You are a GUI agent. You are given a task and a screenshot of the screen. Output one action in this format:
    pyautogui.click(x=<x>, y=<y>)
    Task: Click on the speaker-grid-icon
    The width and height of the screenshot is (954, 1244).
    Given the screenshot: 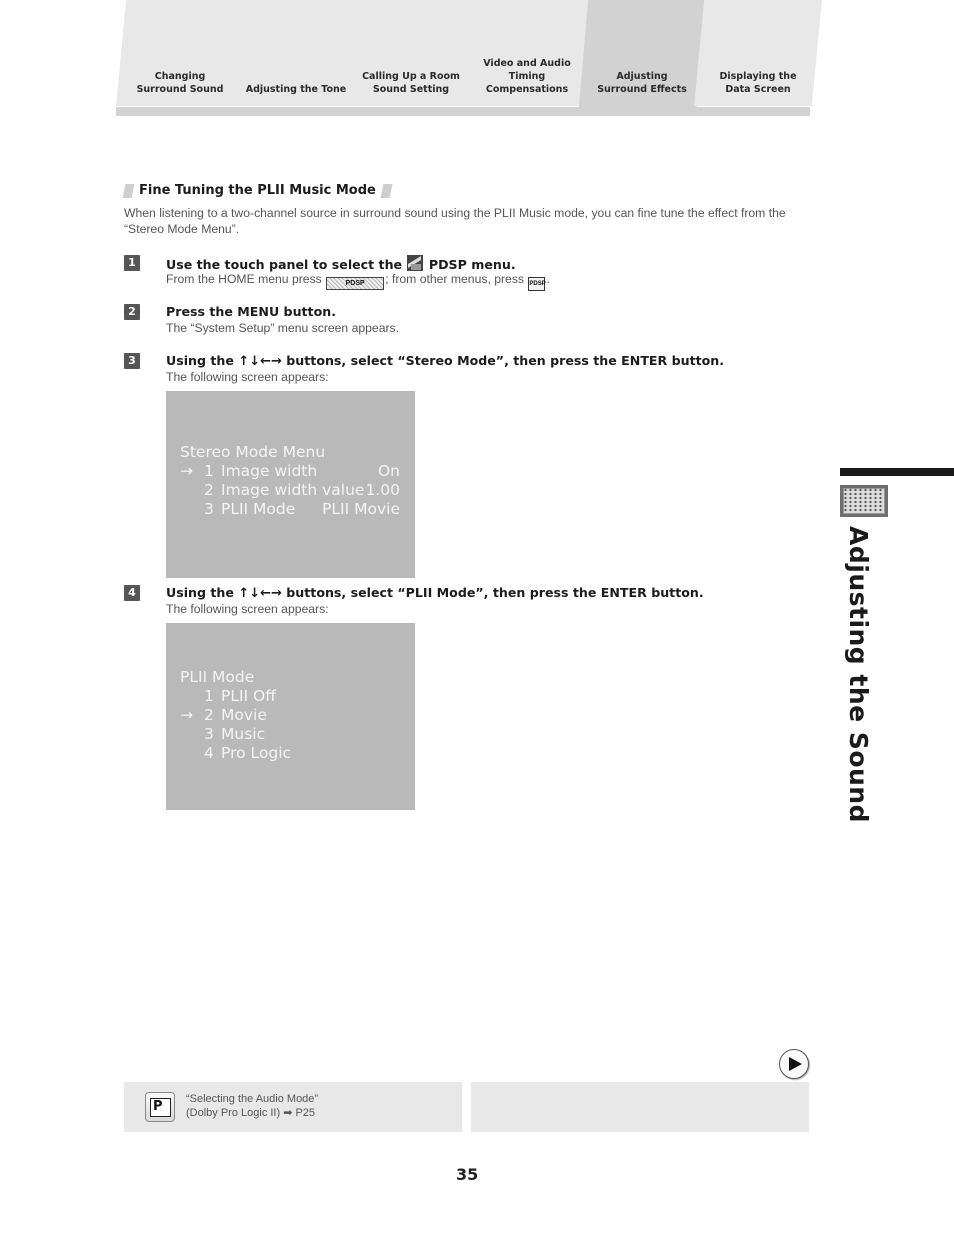 What is the action you would take?
    pyautogui.click(x=864, y=501)
    